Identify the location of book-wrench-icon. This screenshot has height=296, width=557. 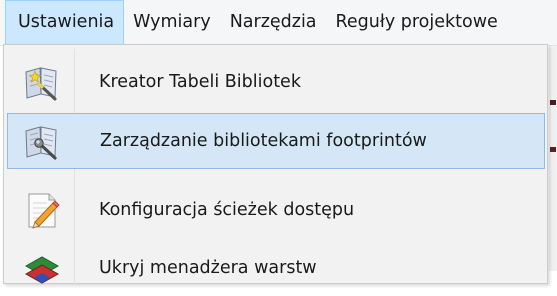
(42, 141).